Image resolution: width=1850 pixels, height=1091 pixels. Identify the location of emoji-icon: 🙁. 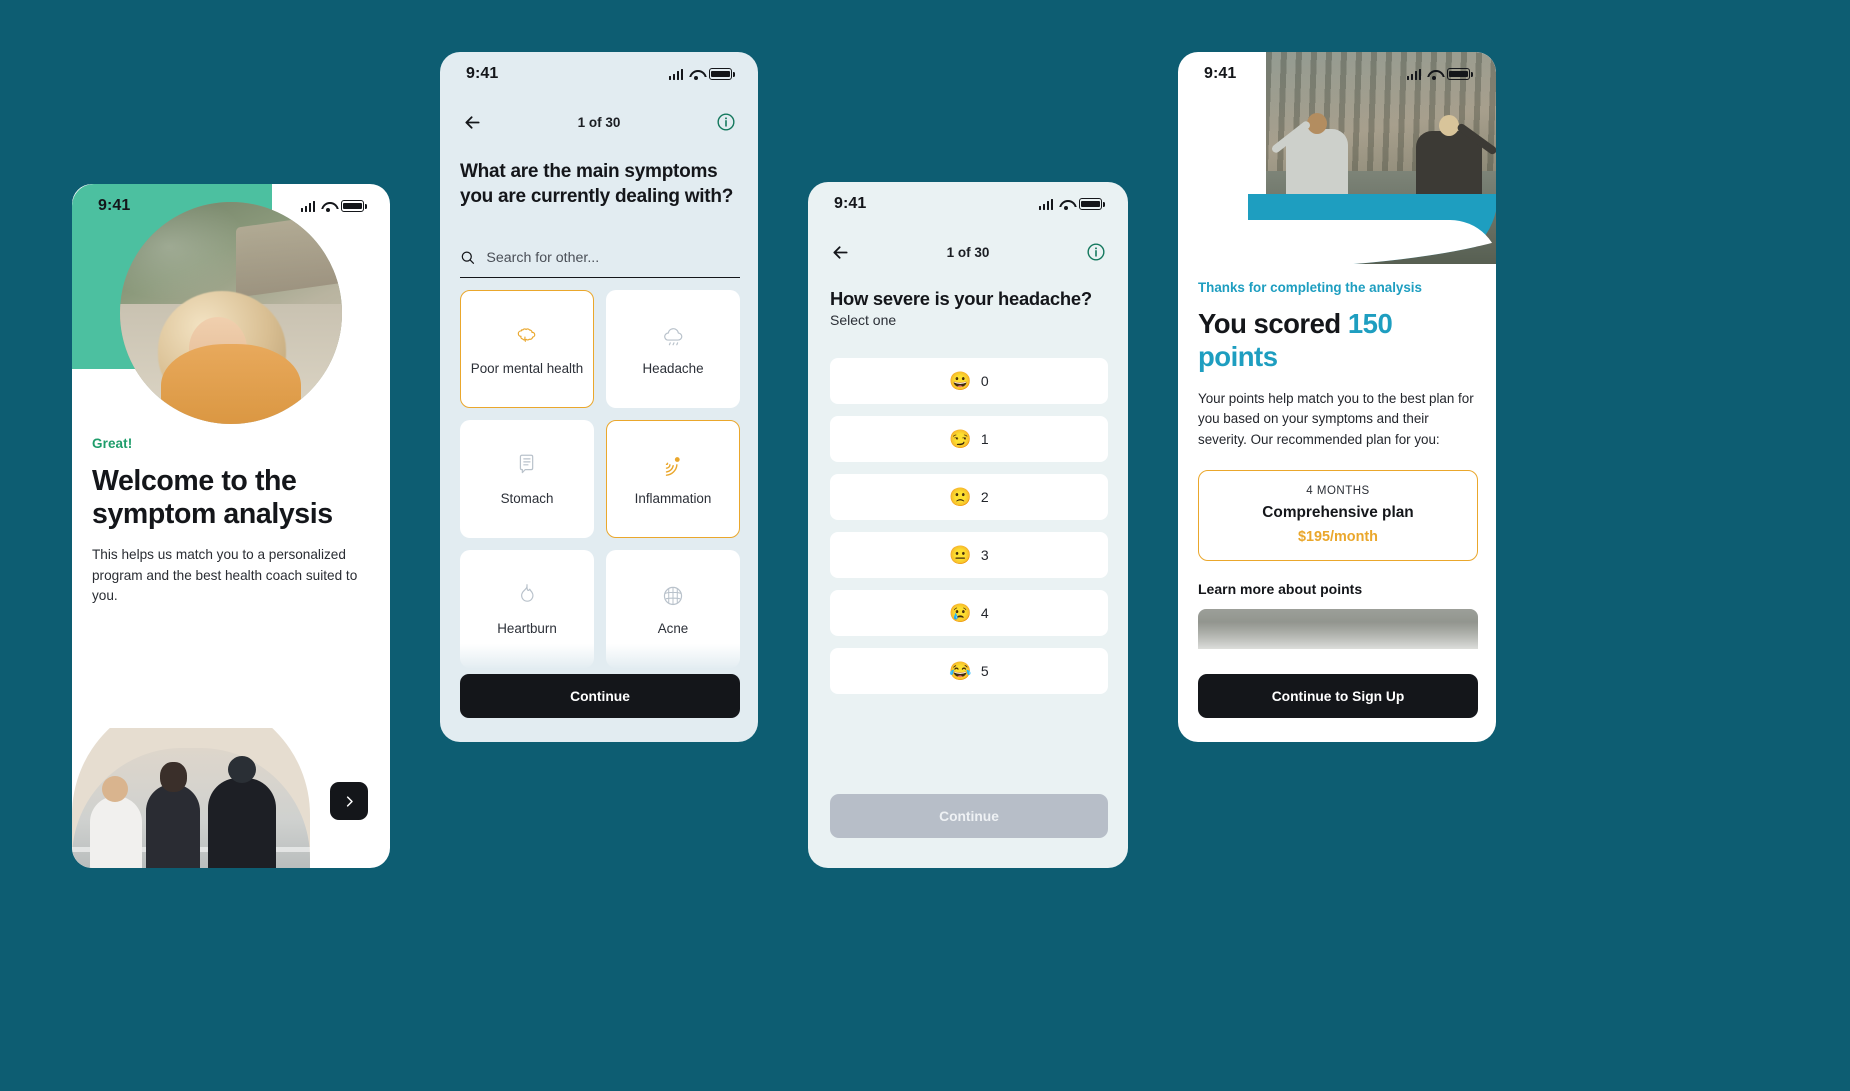
(960, 497).